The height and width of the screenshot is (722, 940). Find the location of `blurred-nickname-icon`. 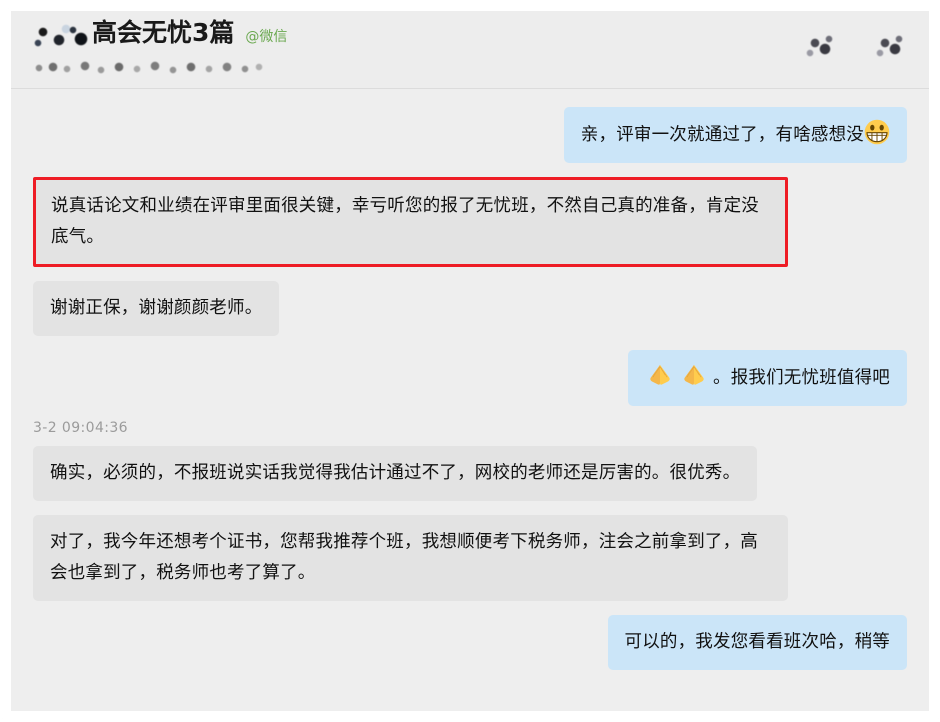

blurred-nickname-icon is located at coordinates (62, 37).